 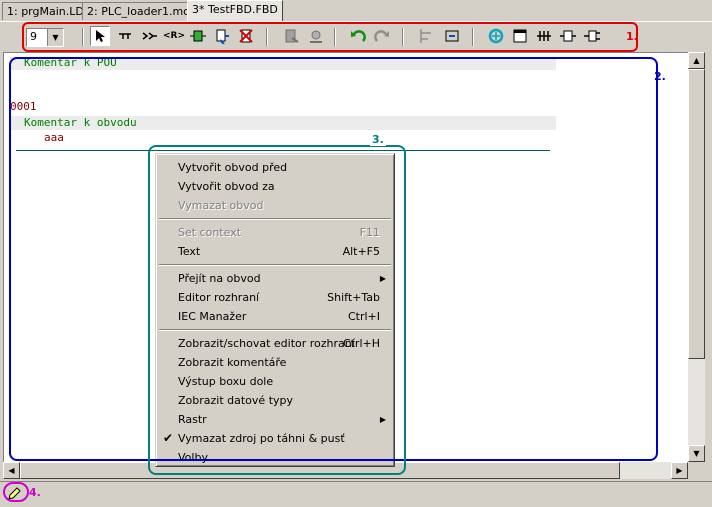 I want to click on status-bar, so click(x=356, y=494).